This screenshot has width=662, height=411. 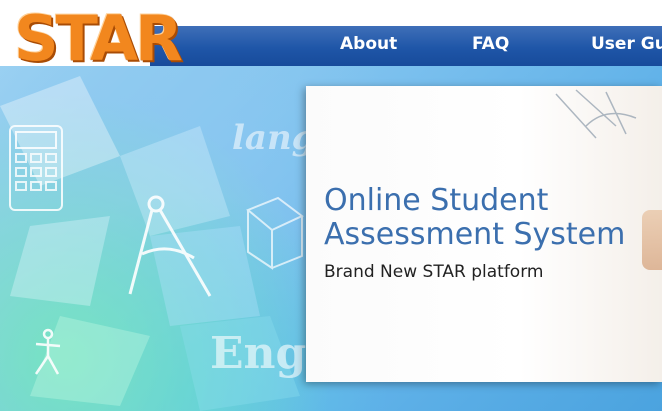 What do you see at coordinates (406, 46) in the screenshot?
I see `top-navbar: About FAQ User Gu` at bounding box center [406, 46].